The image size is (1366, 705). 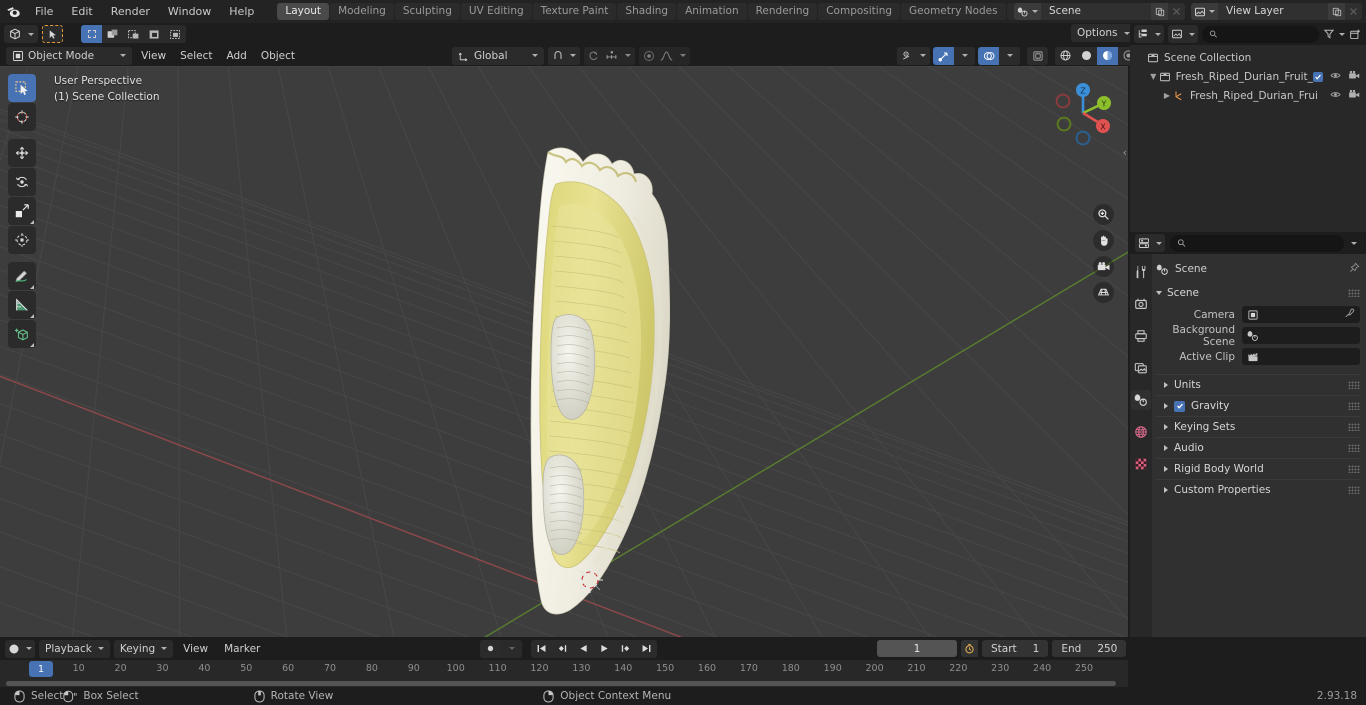 What do you see at coordinates (1263, 243) in the screenshot?
I see `properties-search-field` at bounding box center [1263, 243].